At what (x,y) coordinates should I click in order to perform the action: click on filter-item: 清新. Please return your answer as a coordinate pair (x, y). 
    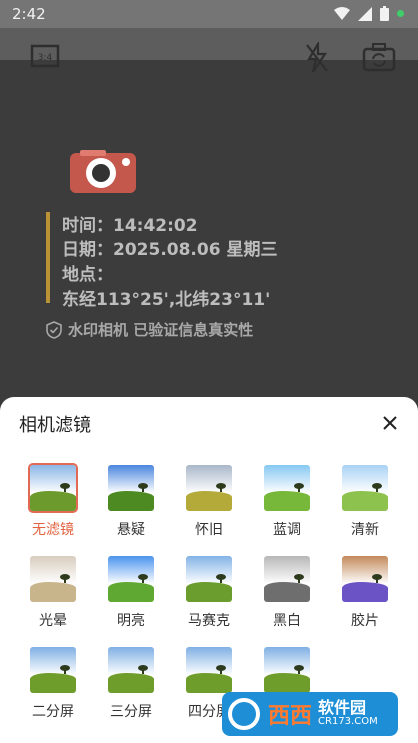
    Looking at the image, I should click on (365, 502).